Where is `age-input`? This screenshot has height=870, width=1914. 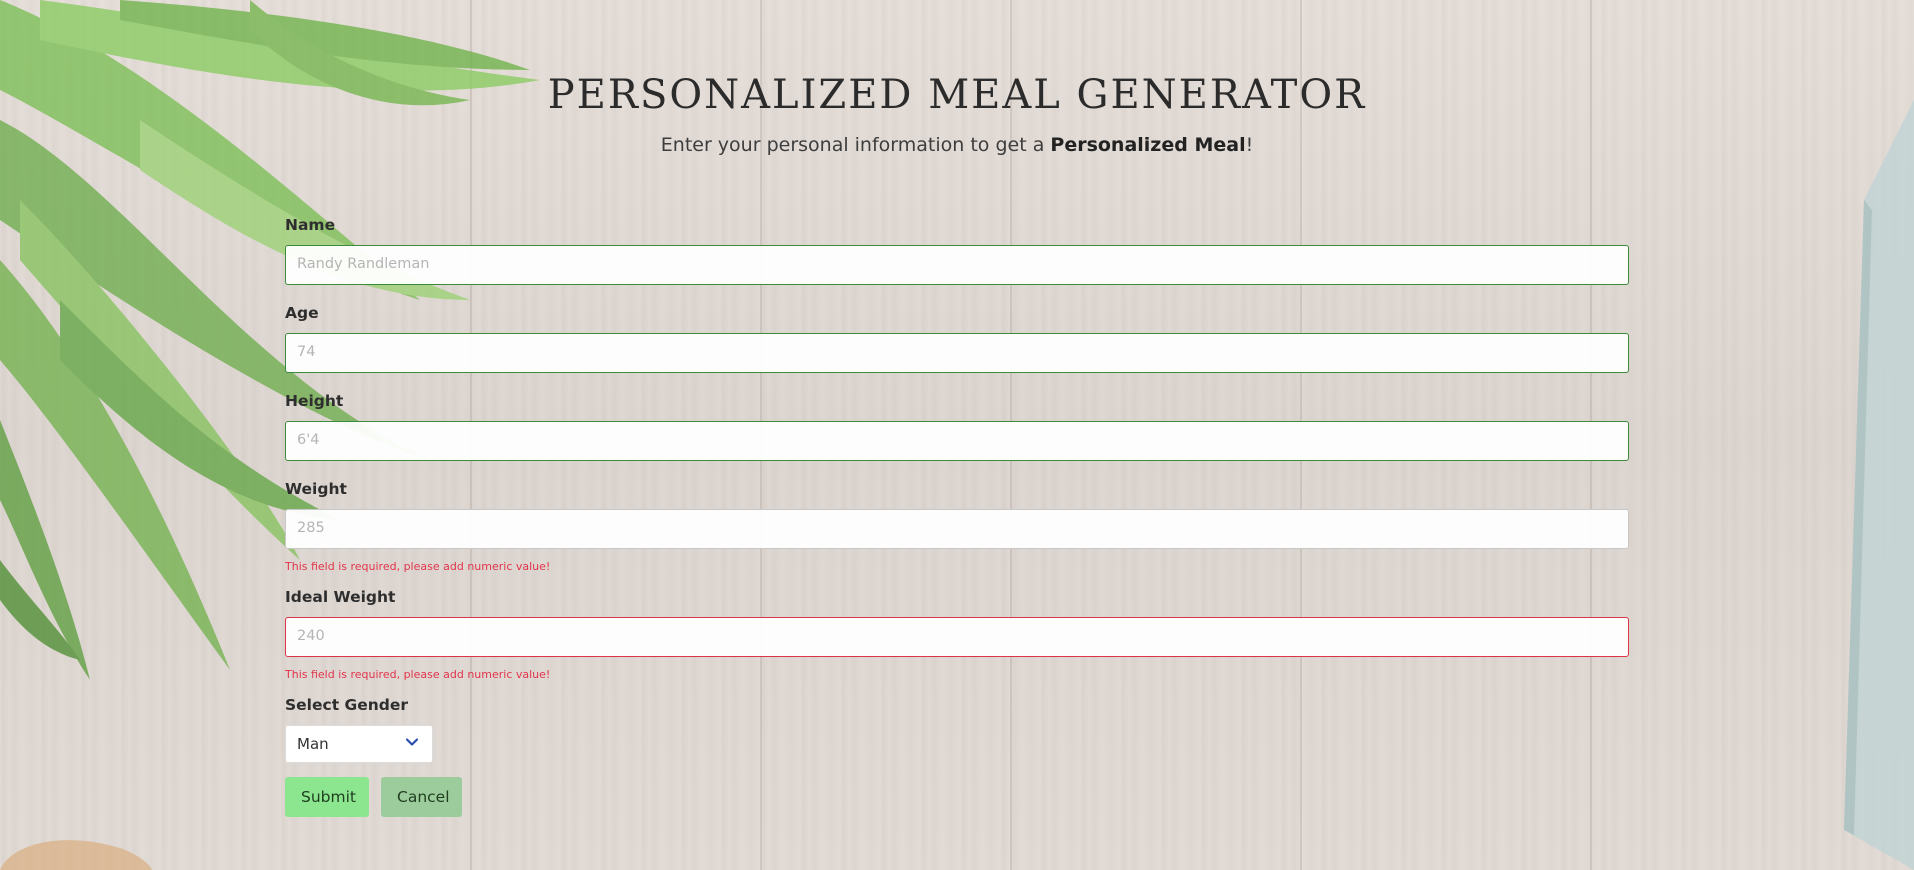
age-input is located at coordinates (957, 353).